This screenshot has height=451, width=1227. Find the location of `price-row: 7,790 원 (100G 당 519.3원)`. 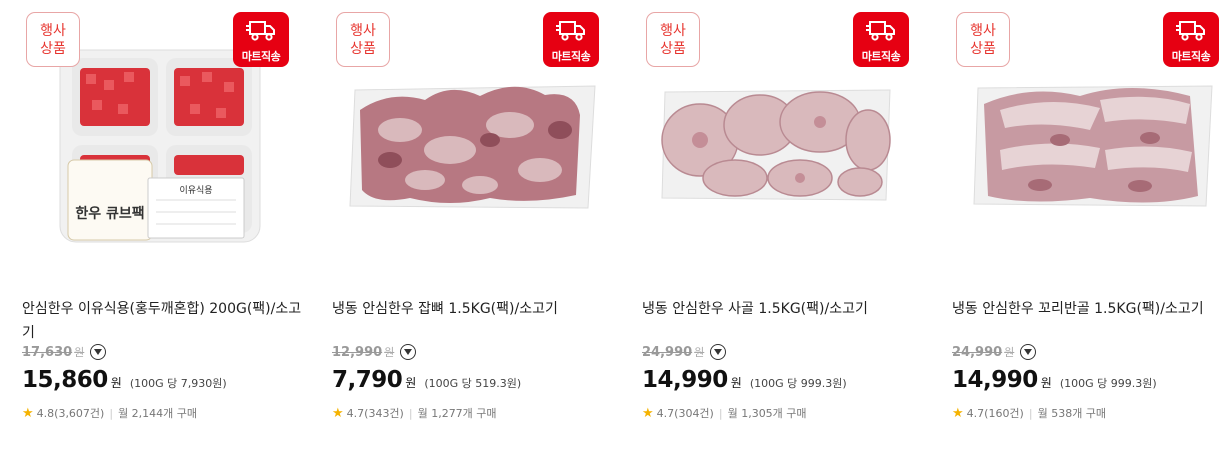

price-row: 7,790 원 (100G 당 519.3원) is located at coordinates (426, 380).